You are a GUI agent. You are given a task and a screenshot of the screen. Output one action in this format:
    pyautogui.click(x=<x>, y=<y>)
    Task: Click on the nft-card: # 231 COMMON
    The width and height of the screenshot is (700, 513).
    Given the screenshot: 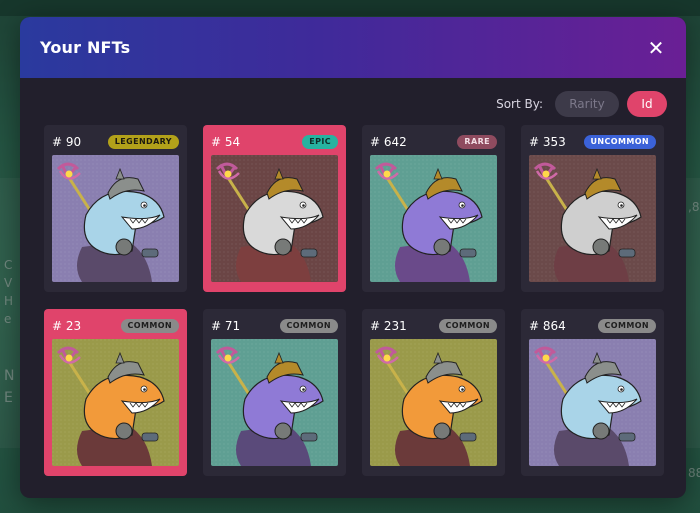 What is the action you would take?
    pyautogui.click(x=433, y=392)
    